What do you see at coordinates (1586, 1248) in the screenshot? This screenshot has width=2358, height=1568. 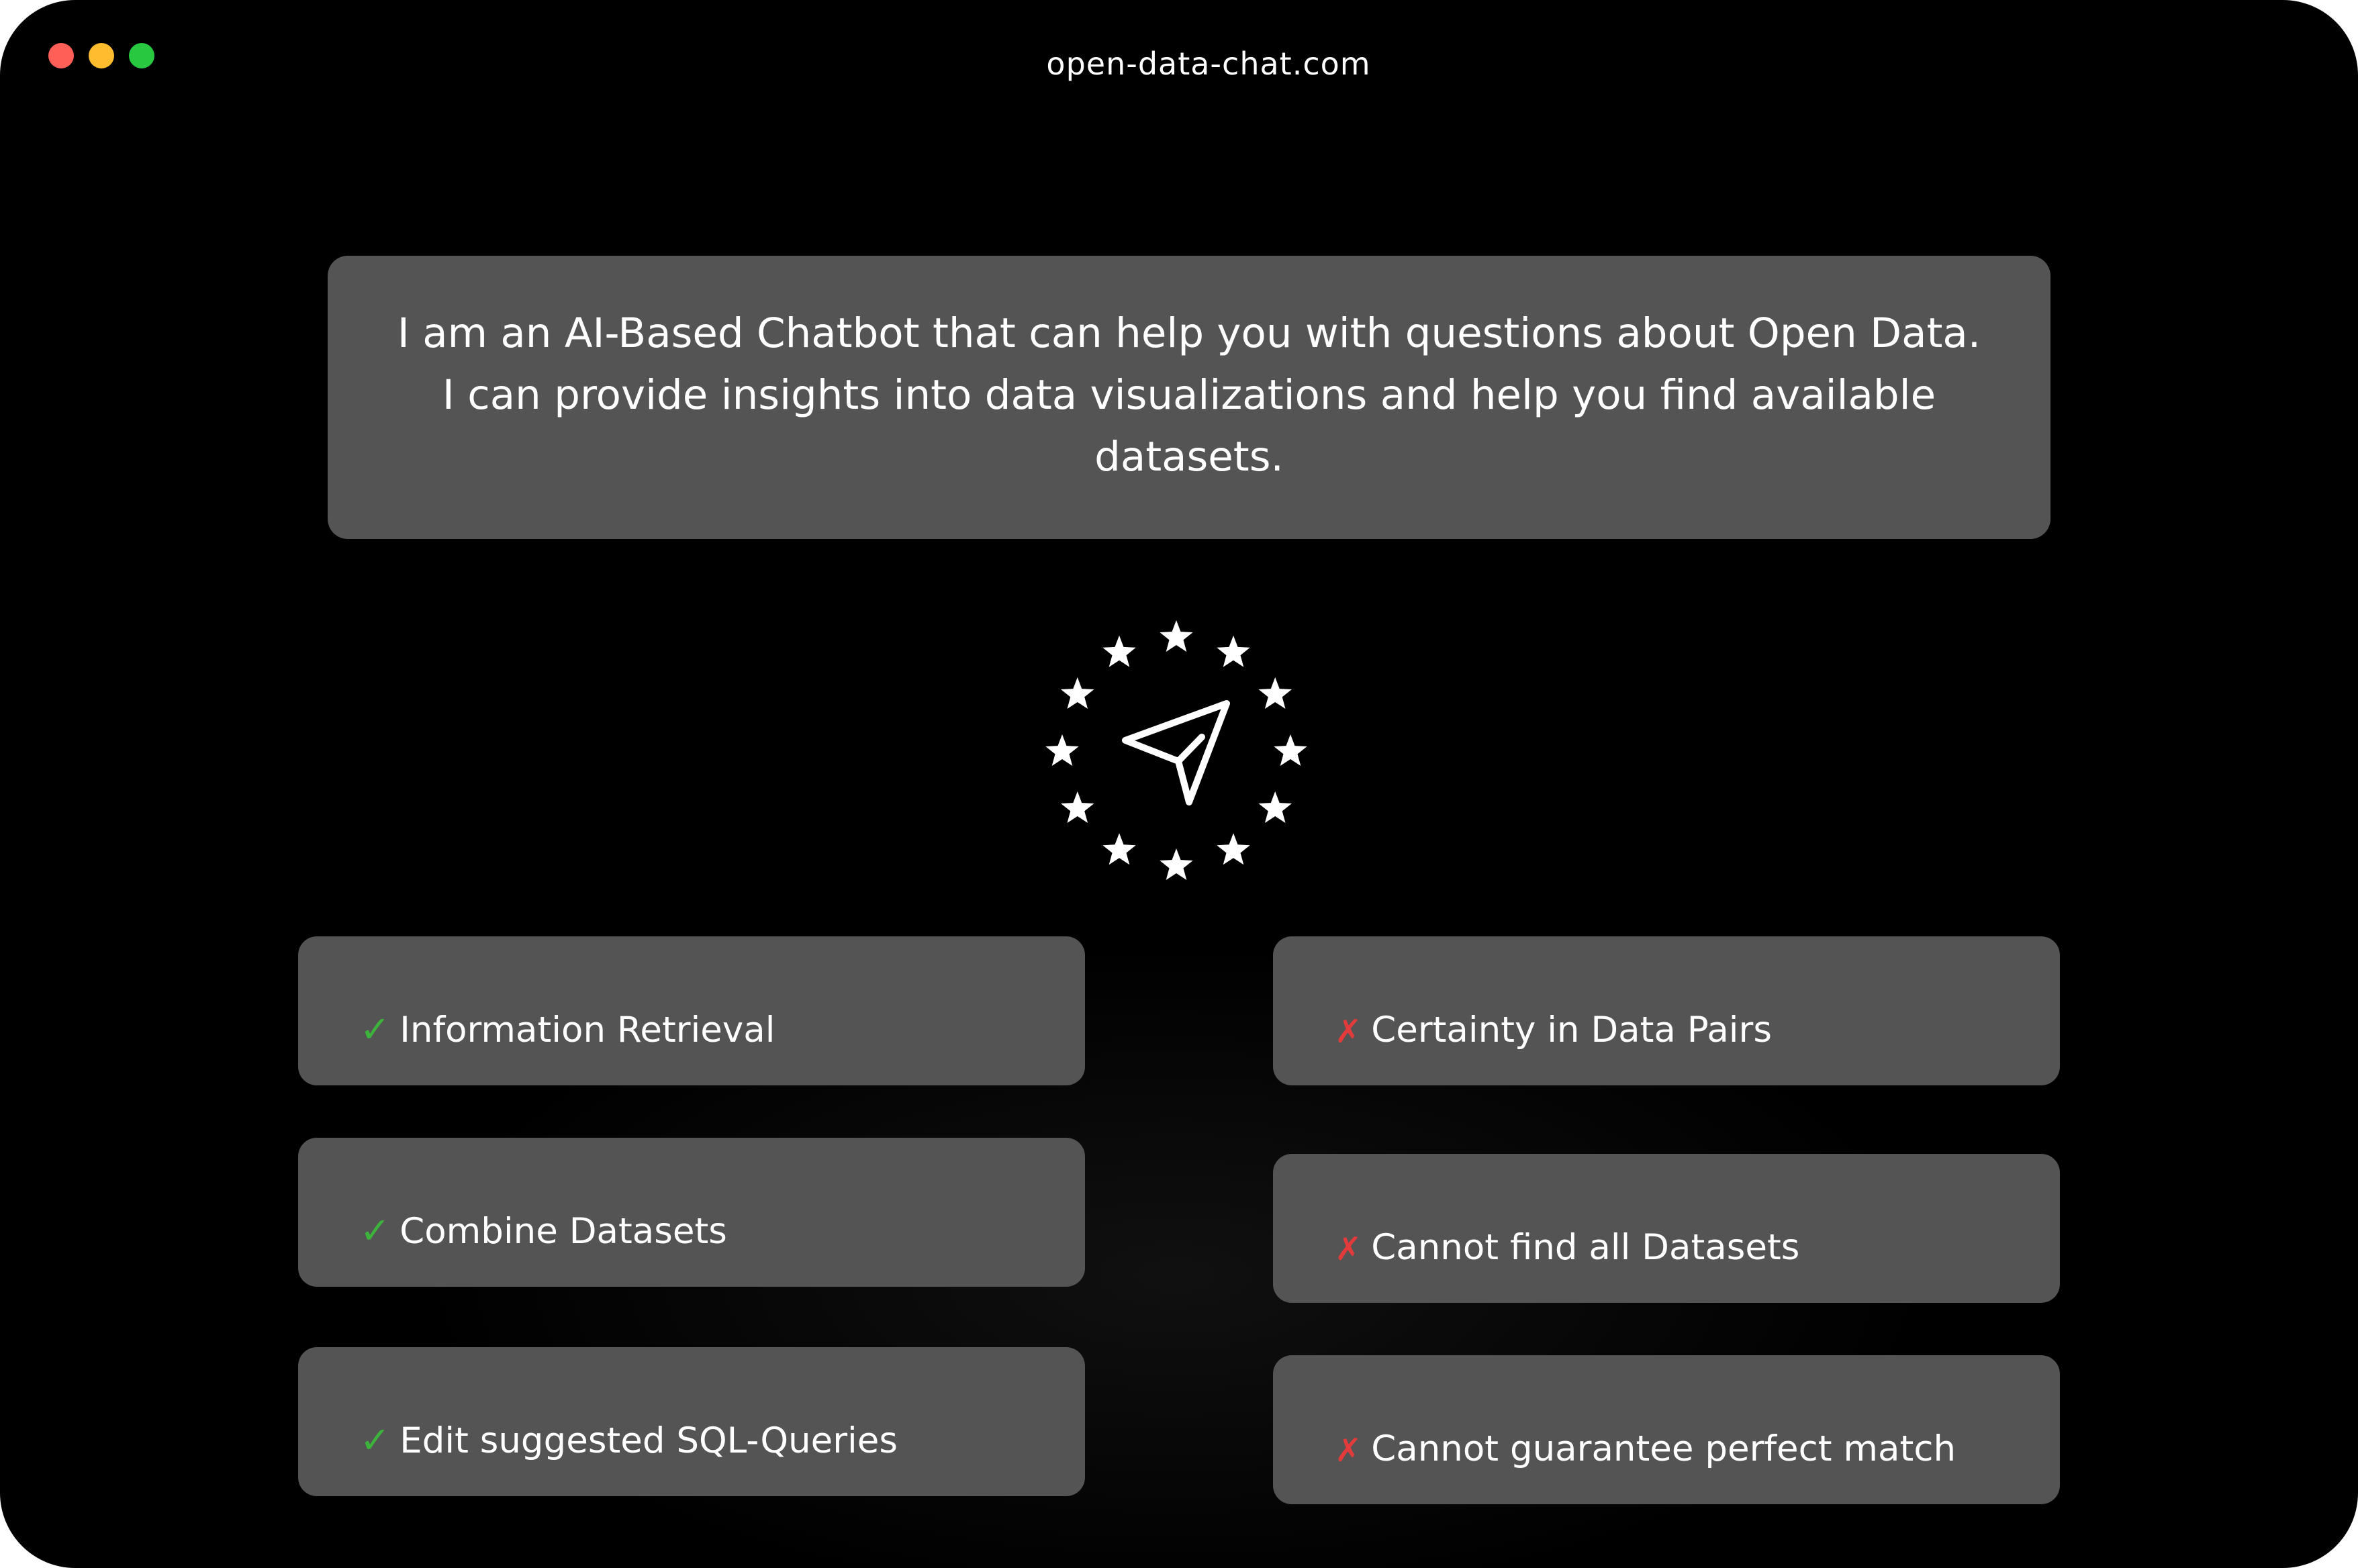 I see `limitation-label: Cannot find all Datasets` at bounding box center [1586, 1248].